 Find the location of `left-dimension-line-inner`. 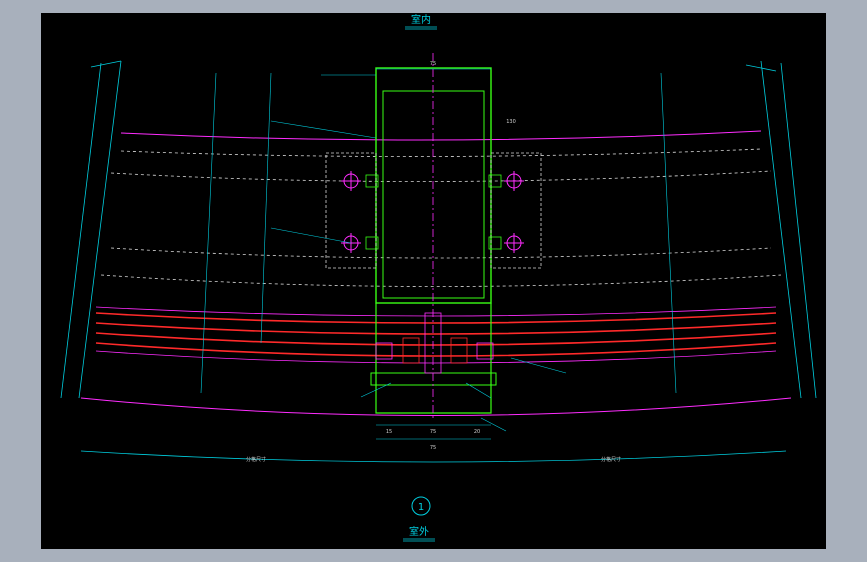

left-dimension-line-inner is located at coordinates (100, 229).